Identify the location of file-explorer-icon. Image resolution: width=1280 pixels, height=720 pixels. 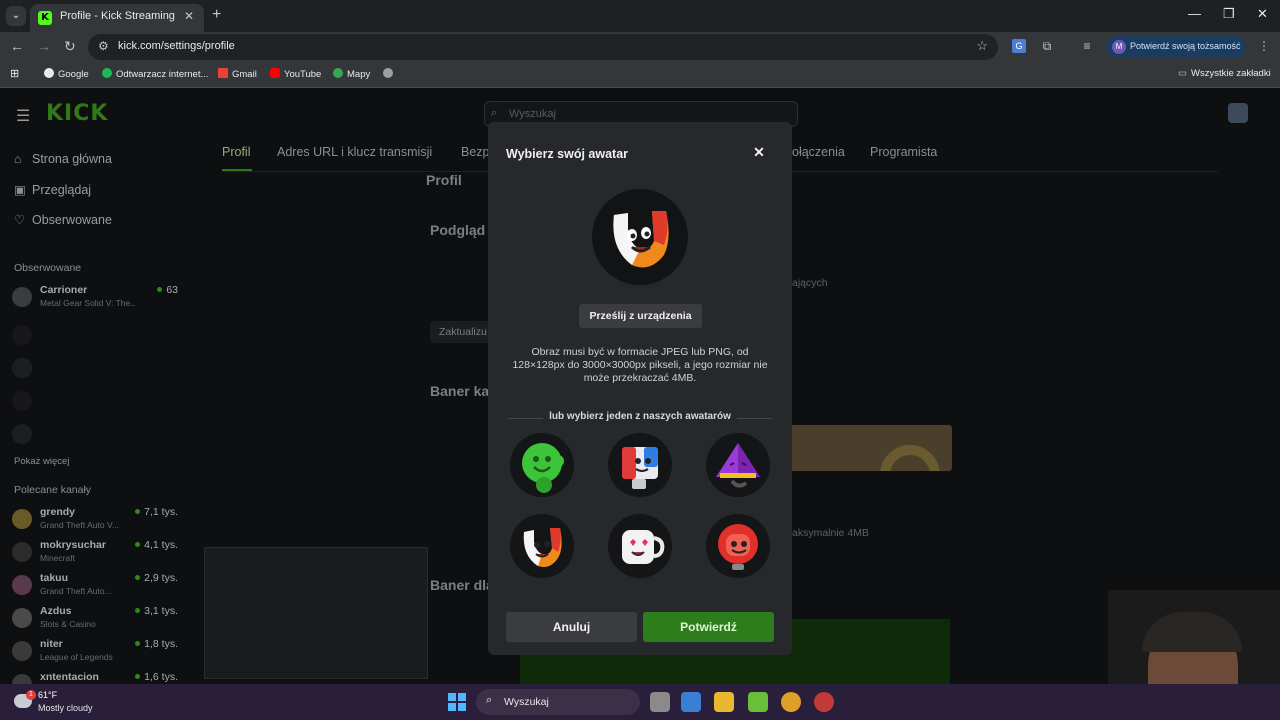
(724, 702).